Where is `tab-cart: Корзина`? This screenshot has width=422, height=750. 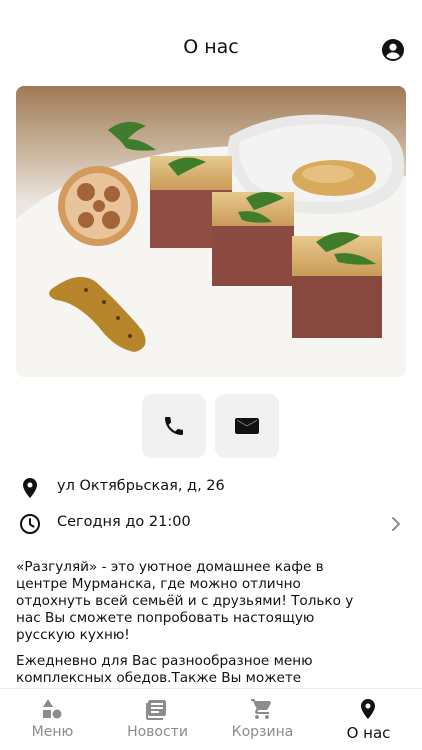
tab-cart: Корзина is located at coordinates (262, 719).